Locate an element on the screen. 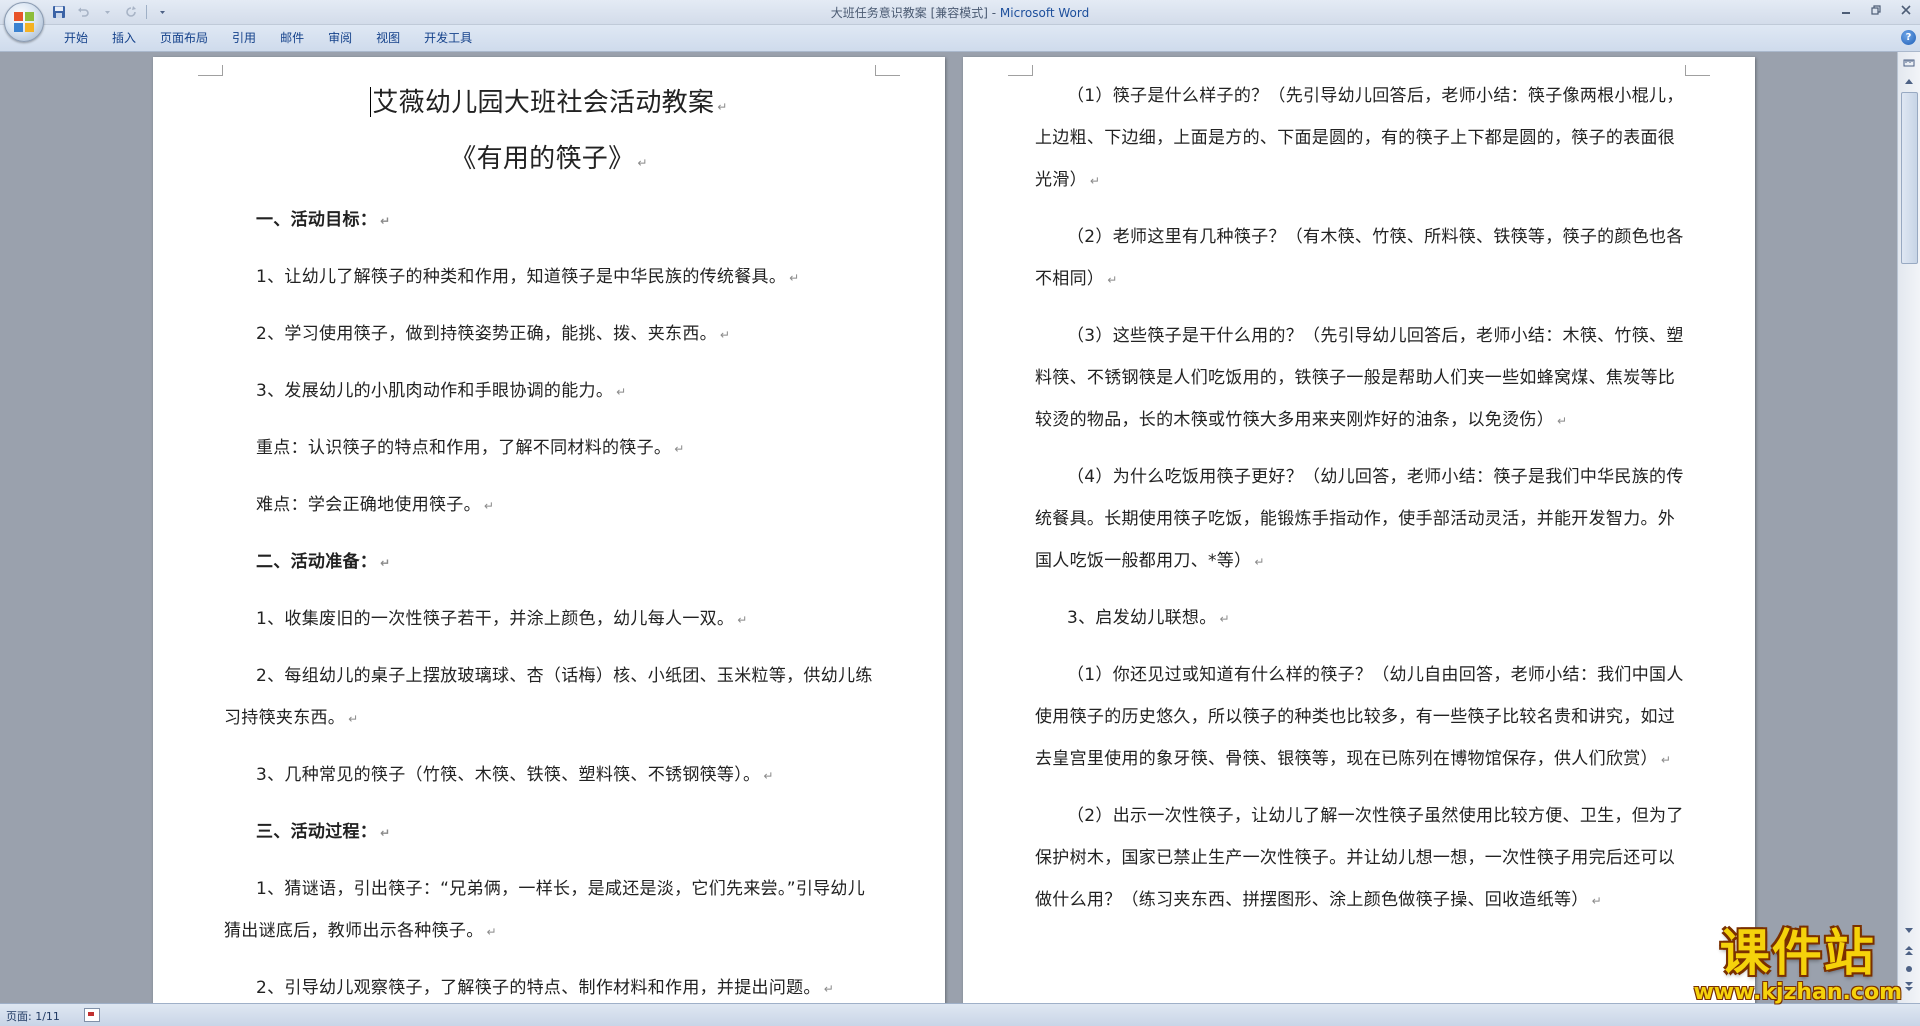 This screenshot has height=1026, width=1920. document-title: 艾薇幼儿园大班社会活动教案 ↵ is located at coordinates (549, 105).